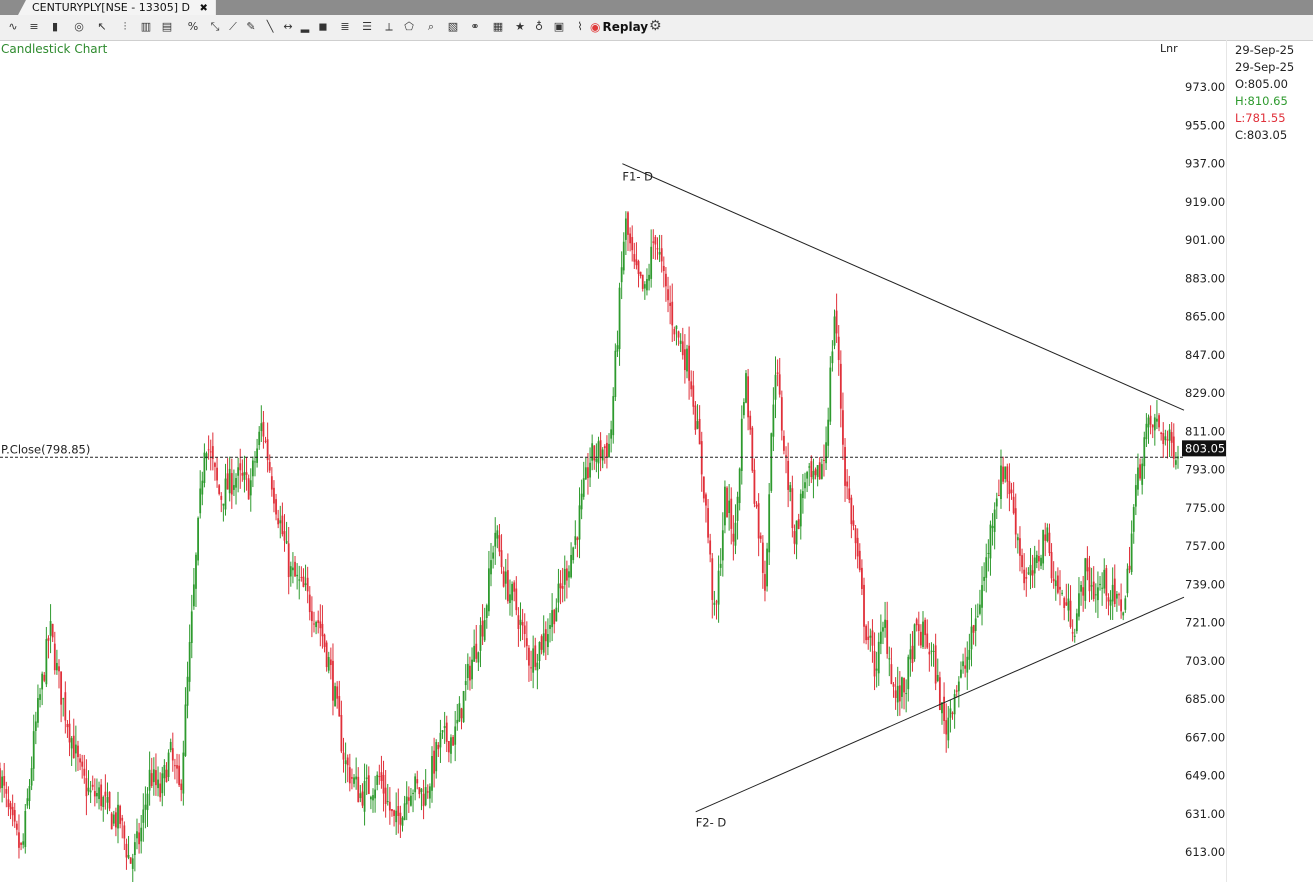  Describe the element at coordinates (655, 26) in the screenshot. I see `gear-icon: ⚙` at that location.